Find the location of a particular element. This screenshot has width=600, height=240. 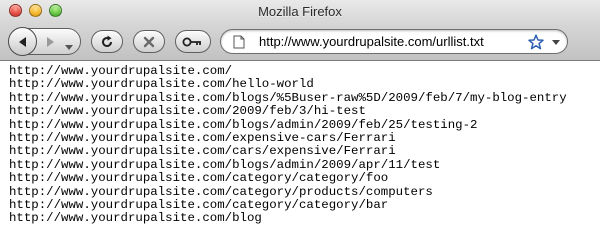

title-bar: Mozilla Firefox is located at coordinates (300, 11).